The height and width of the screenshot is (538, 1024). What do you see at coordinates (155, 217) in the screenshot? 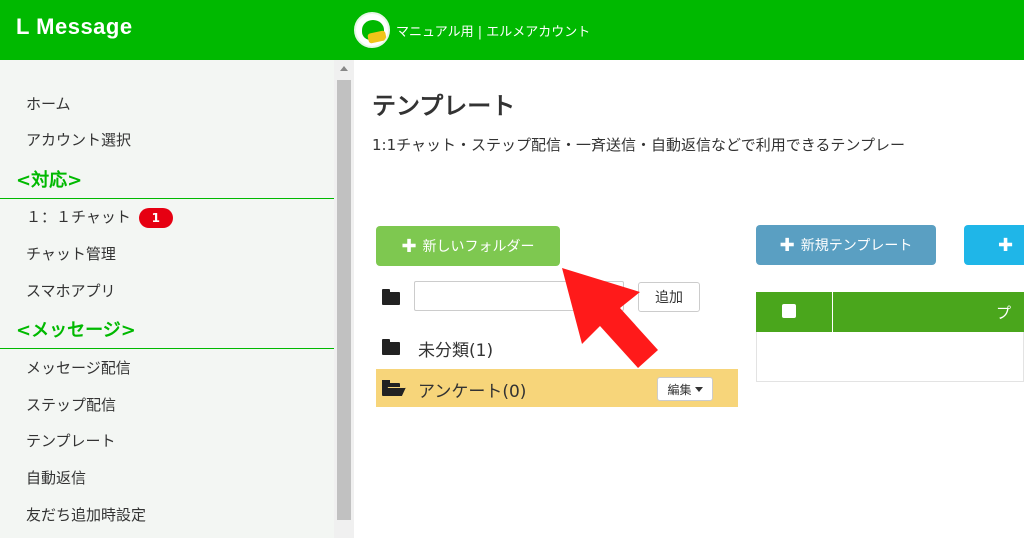
I see `unread-badge: 1` at bounding box center [155, 217].